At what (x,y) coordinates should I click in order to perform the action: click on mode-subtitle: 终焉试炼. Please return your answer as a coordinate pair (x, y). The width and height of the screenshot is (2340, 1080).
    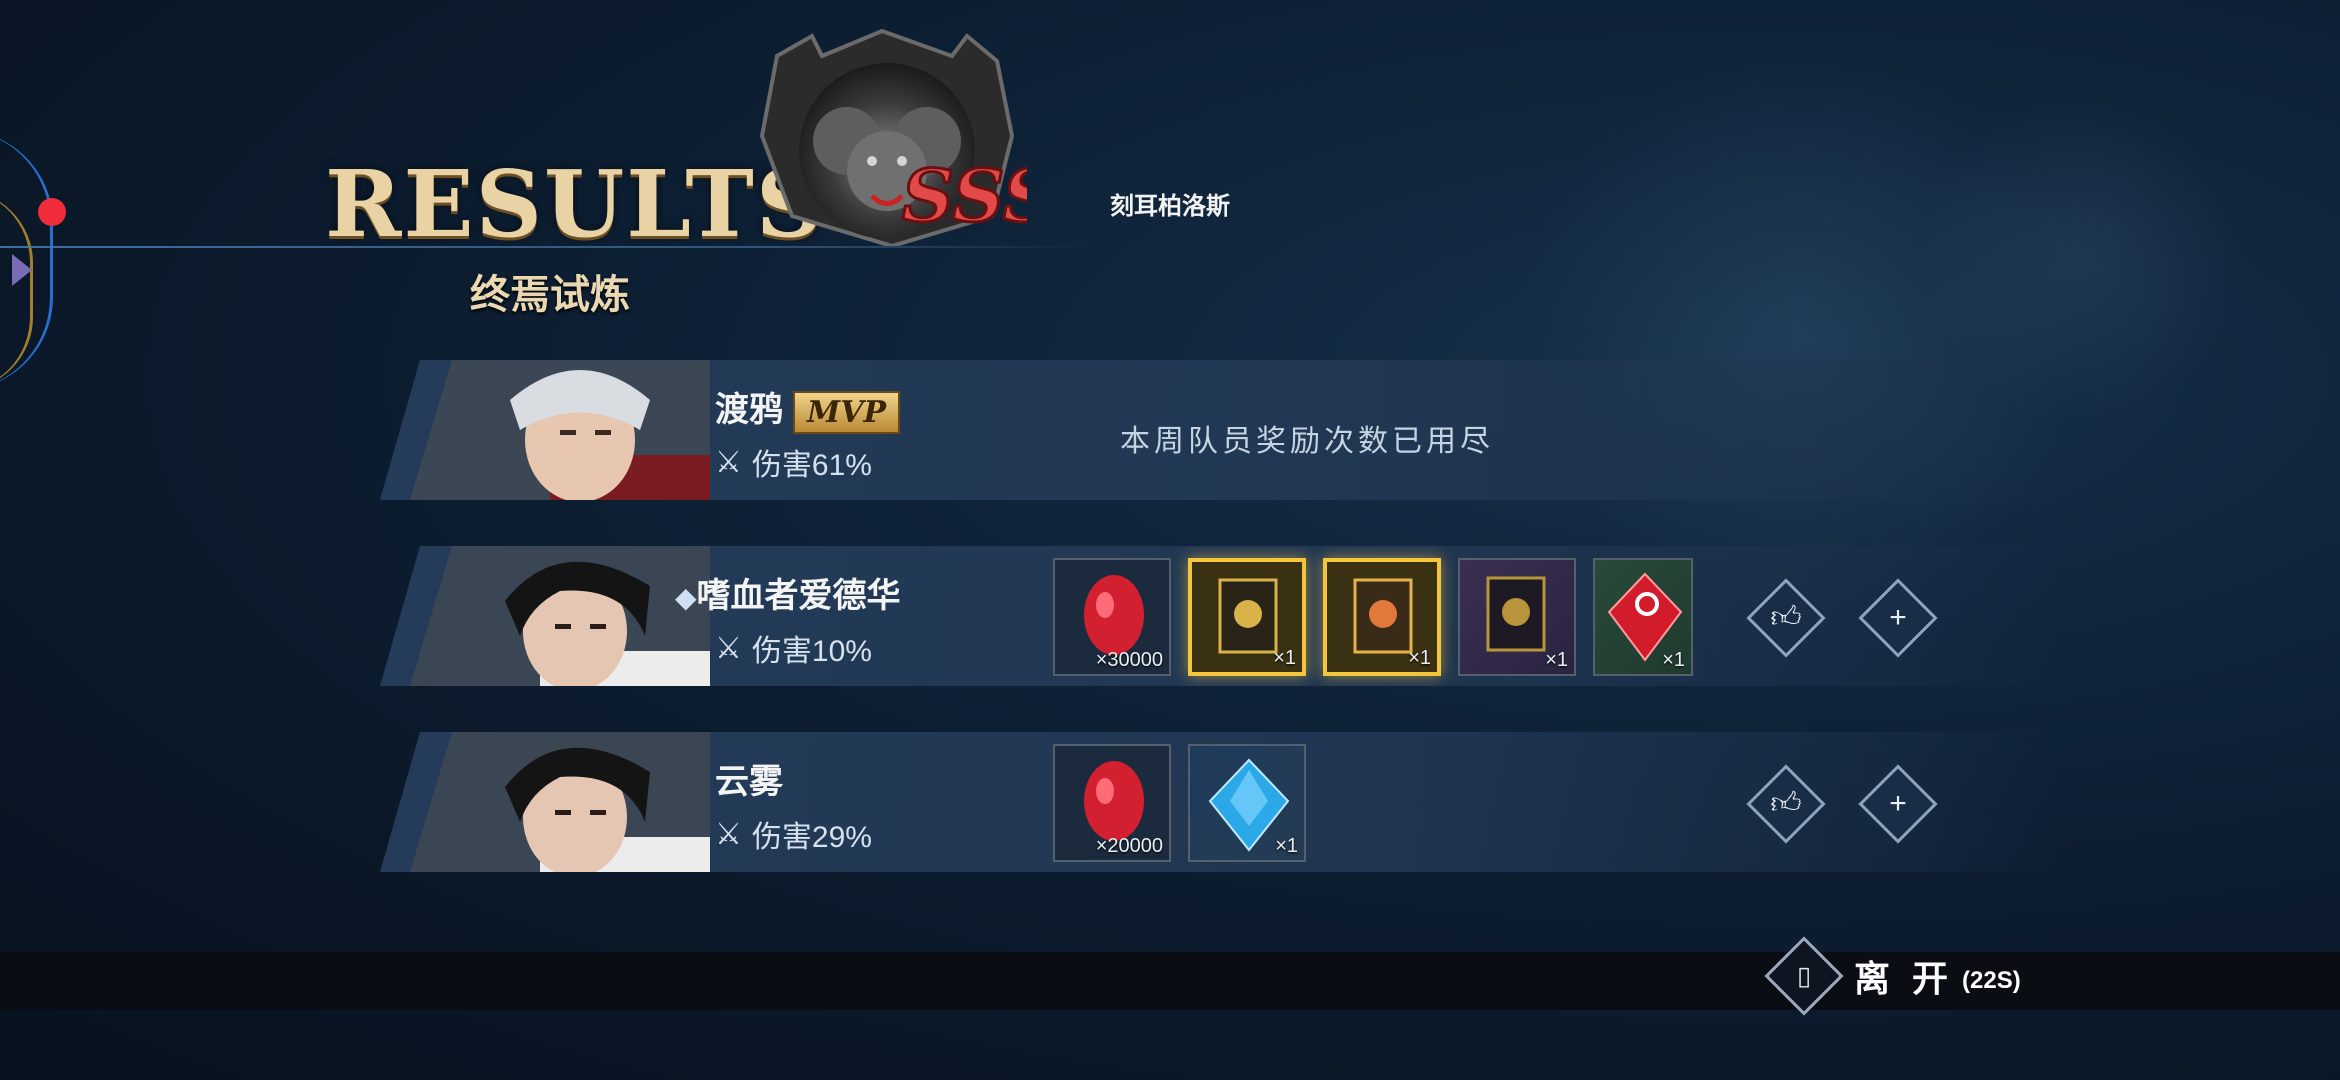
    Looking at the image, I should click on (550, 294).